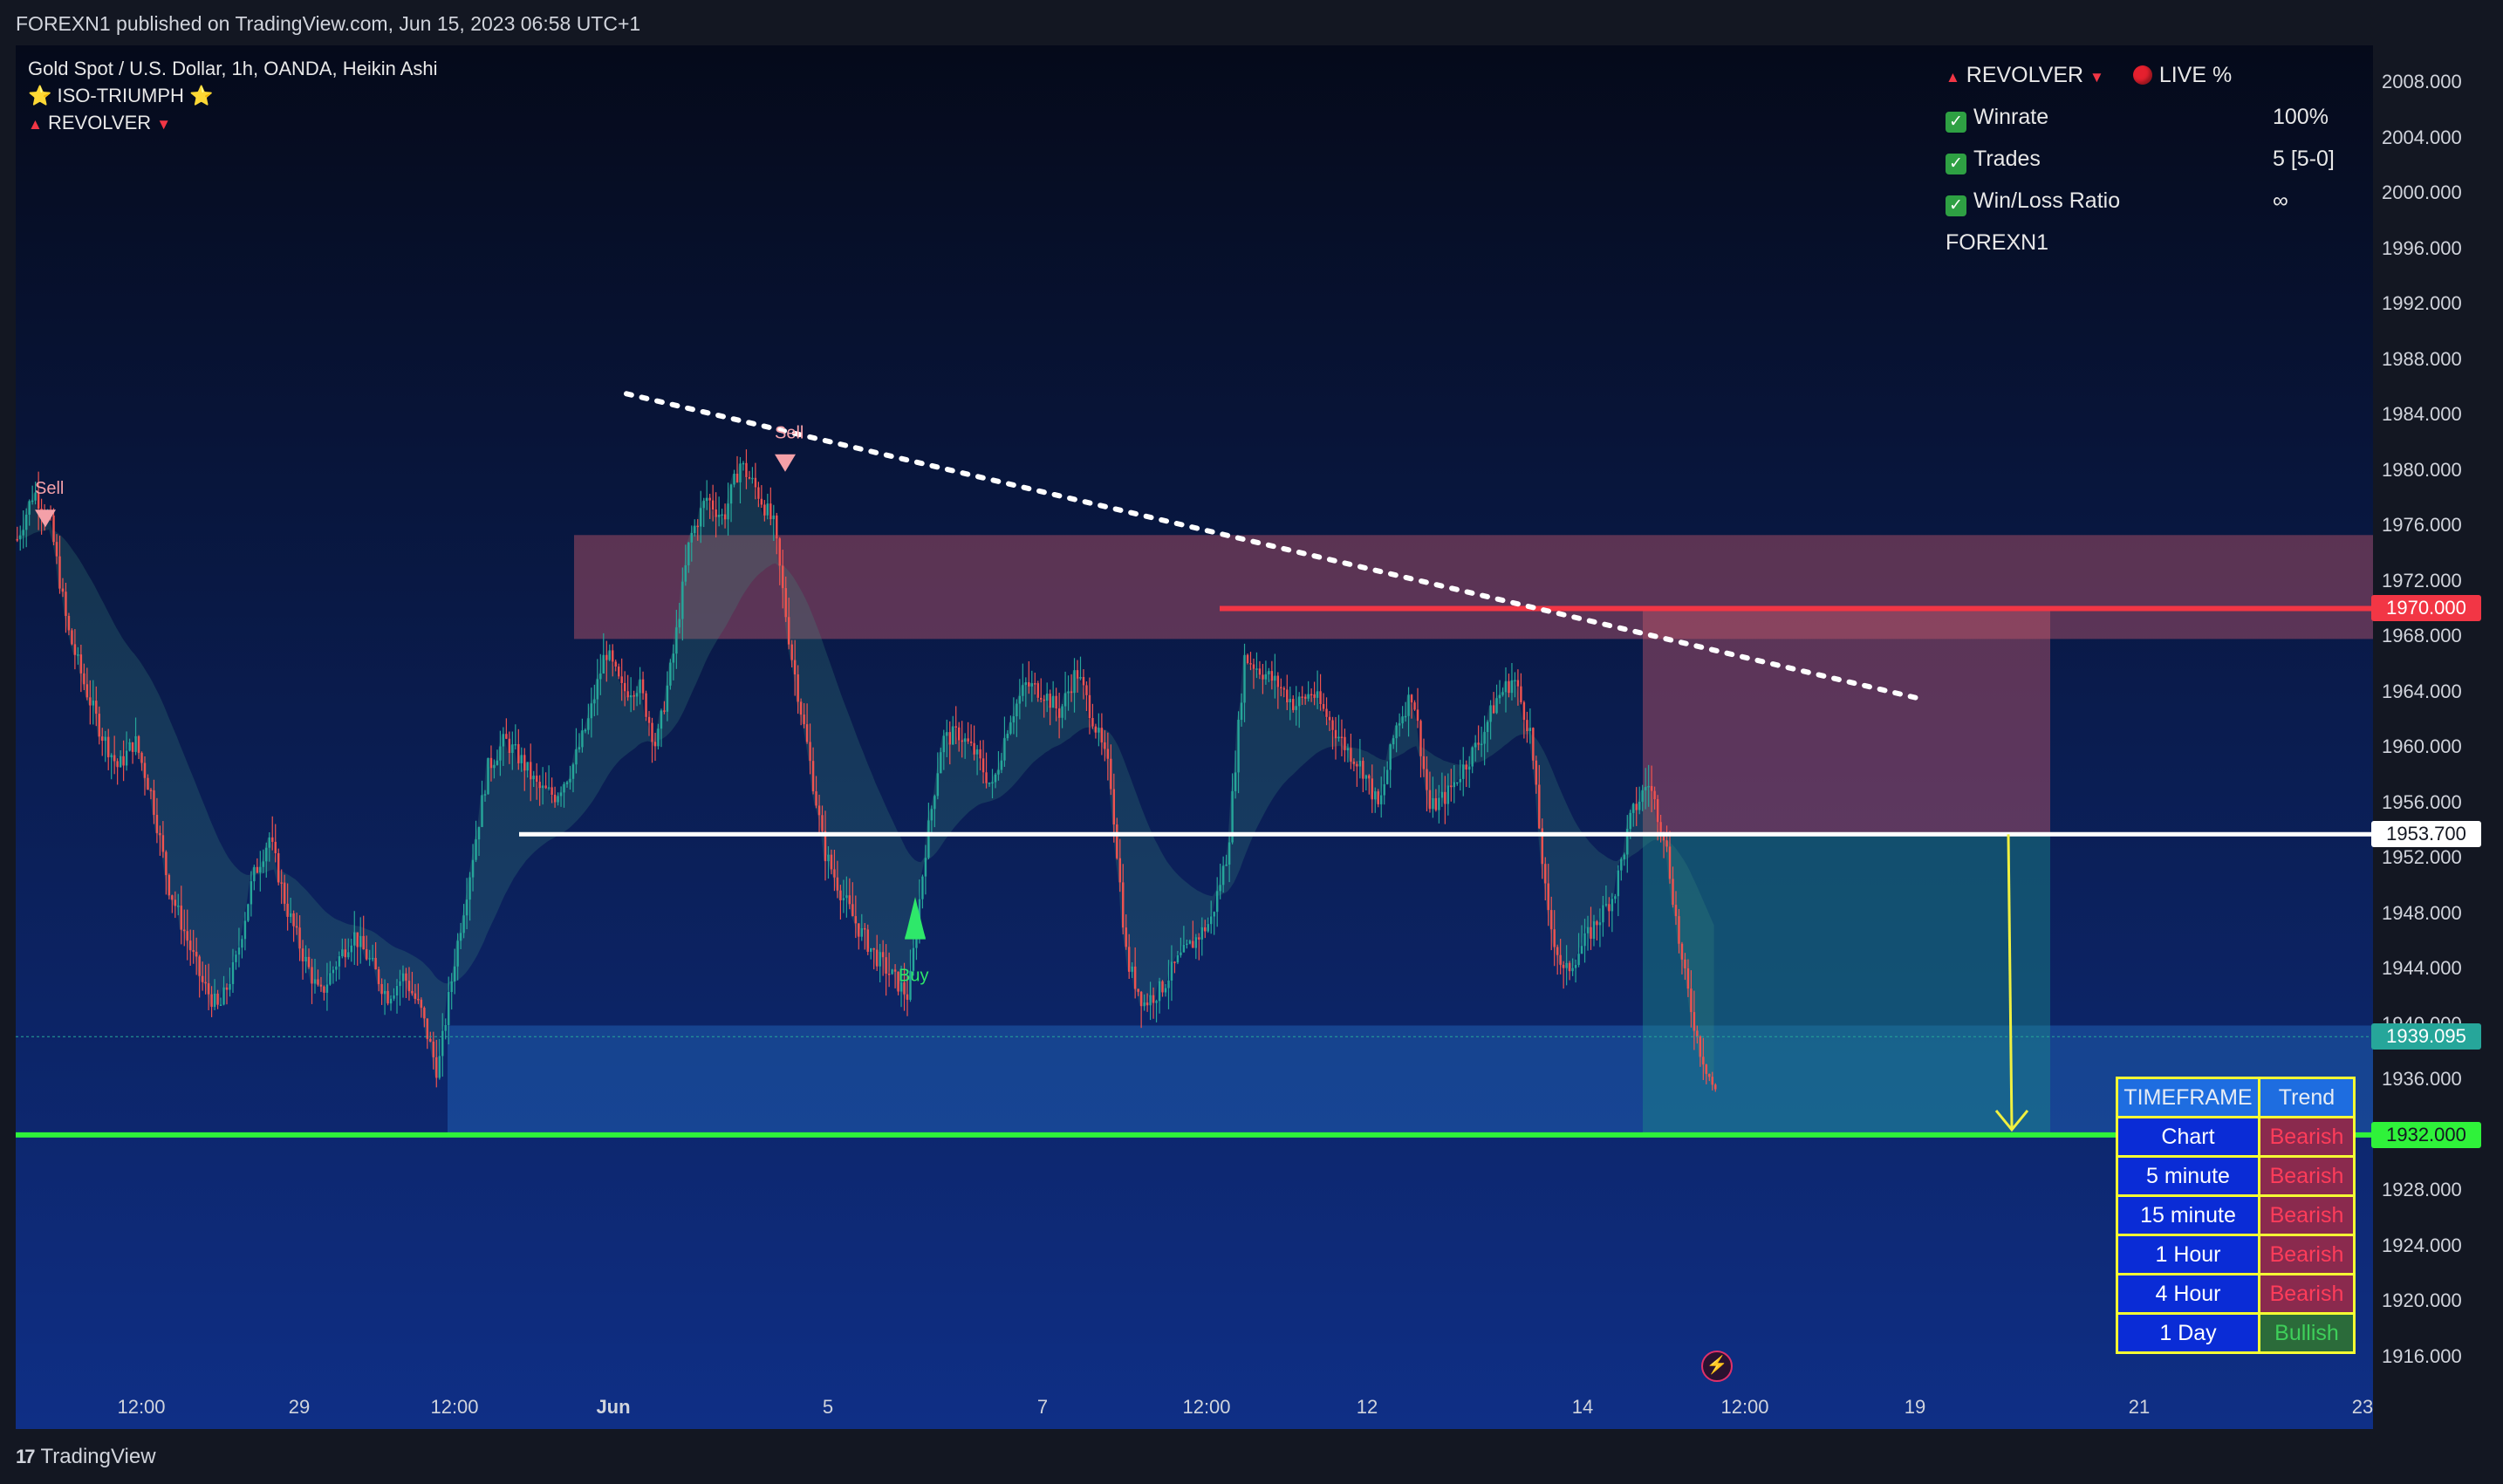 This screenshot has width=2503, height=1484. Describe the element at coordinates (2140, 1407) in the screenshot. I see `x-axis-tick: 21` at that location.